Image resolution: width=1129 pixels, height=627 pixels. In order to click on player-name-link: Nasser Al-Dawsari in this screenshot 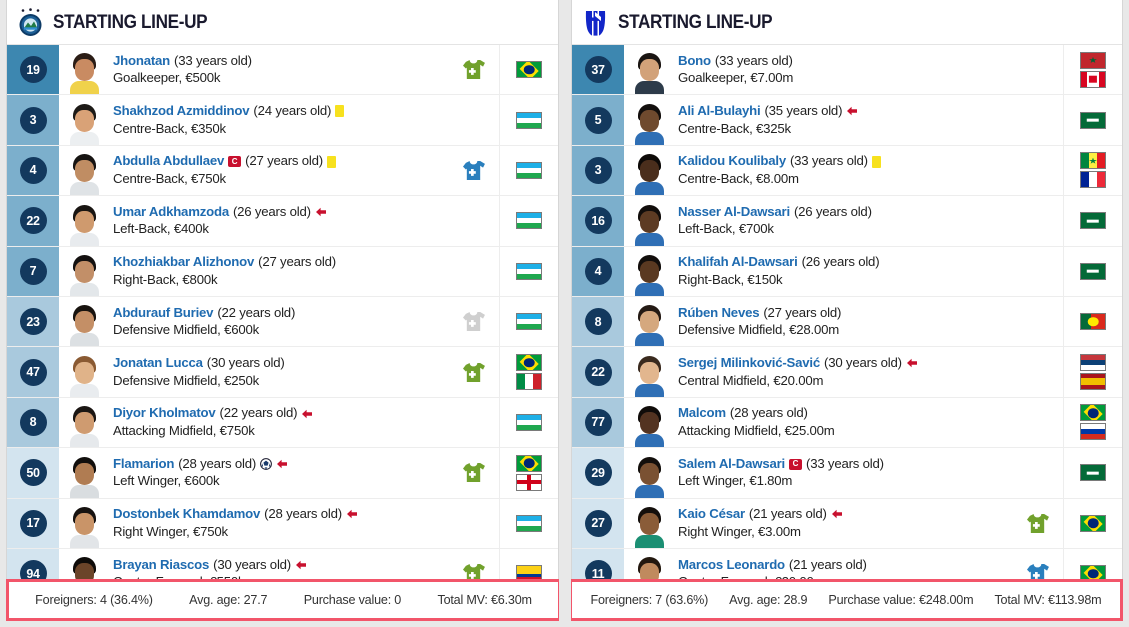, I will do `click(734, 212)`.